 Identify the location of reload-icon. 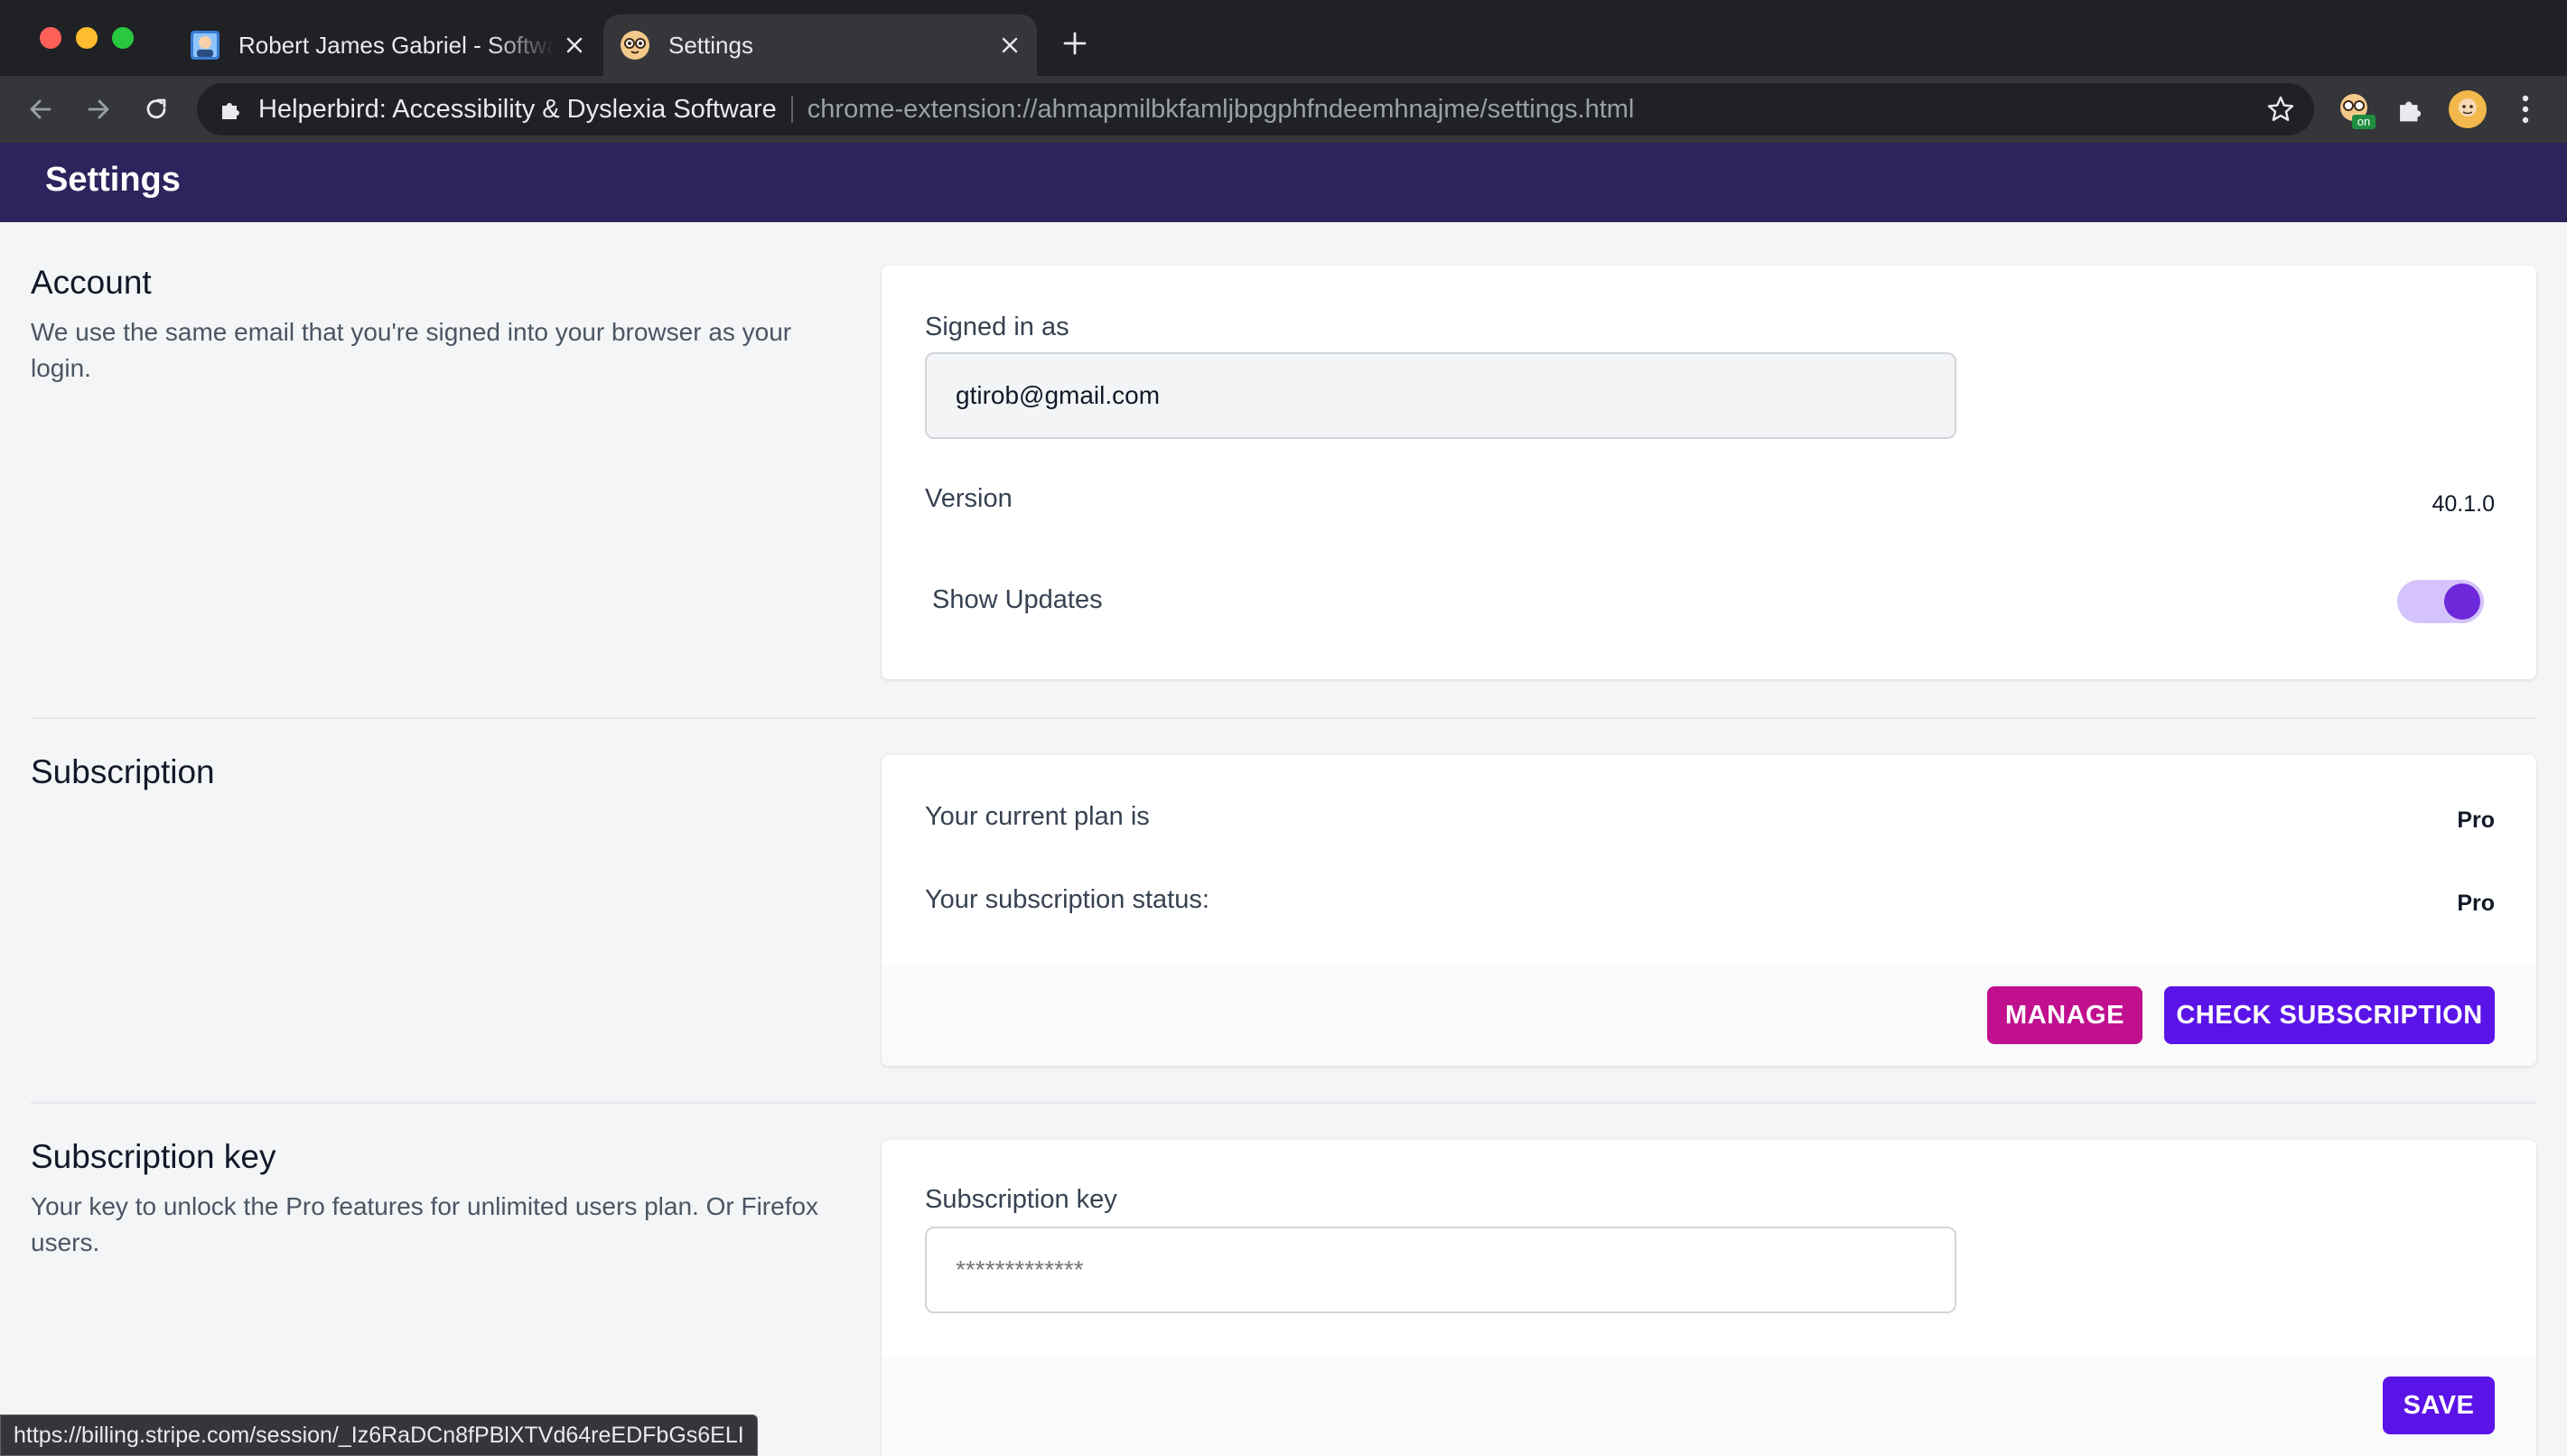
(156, 108).